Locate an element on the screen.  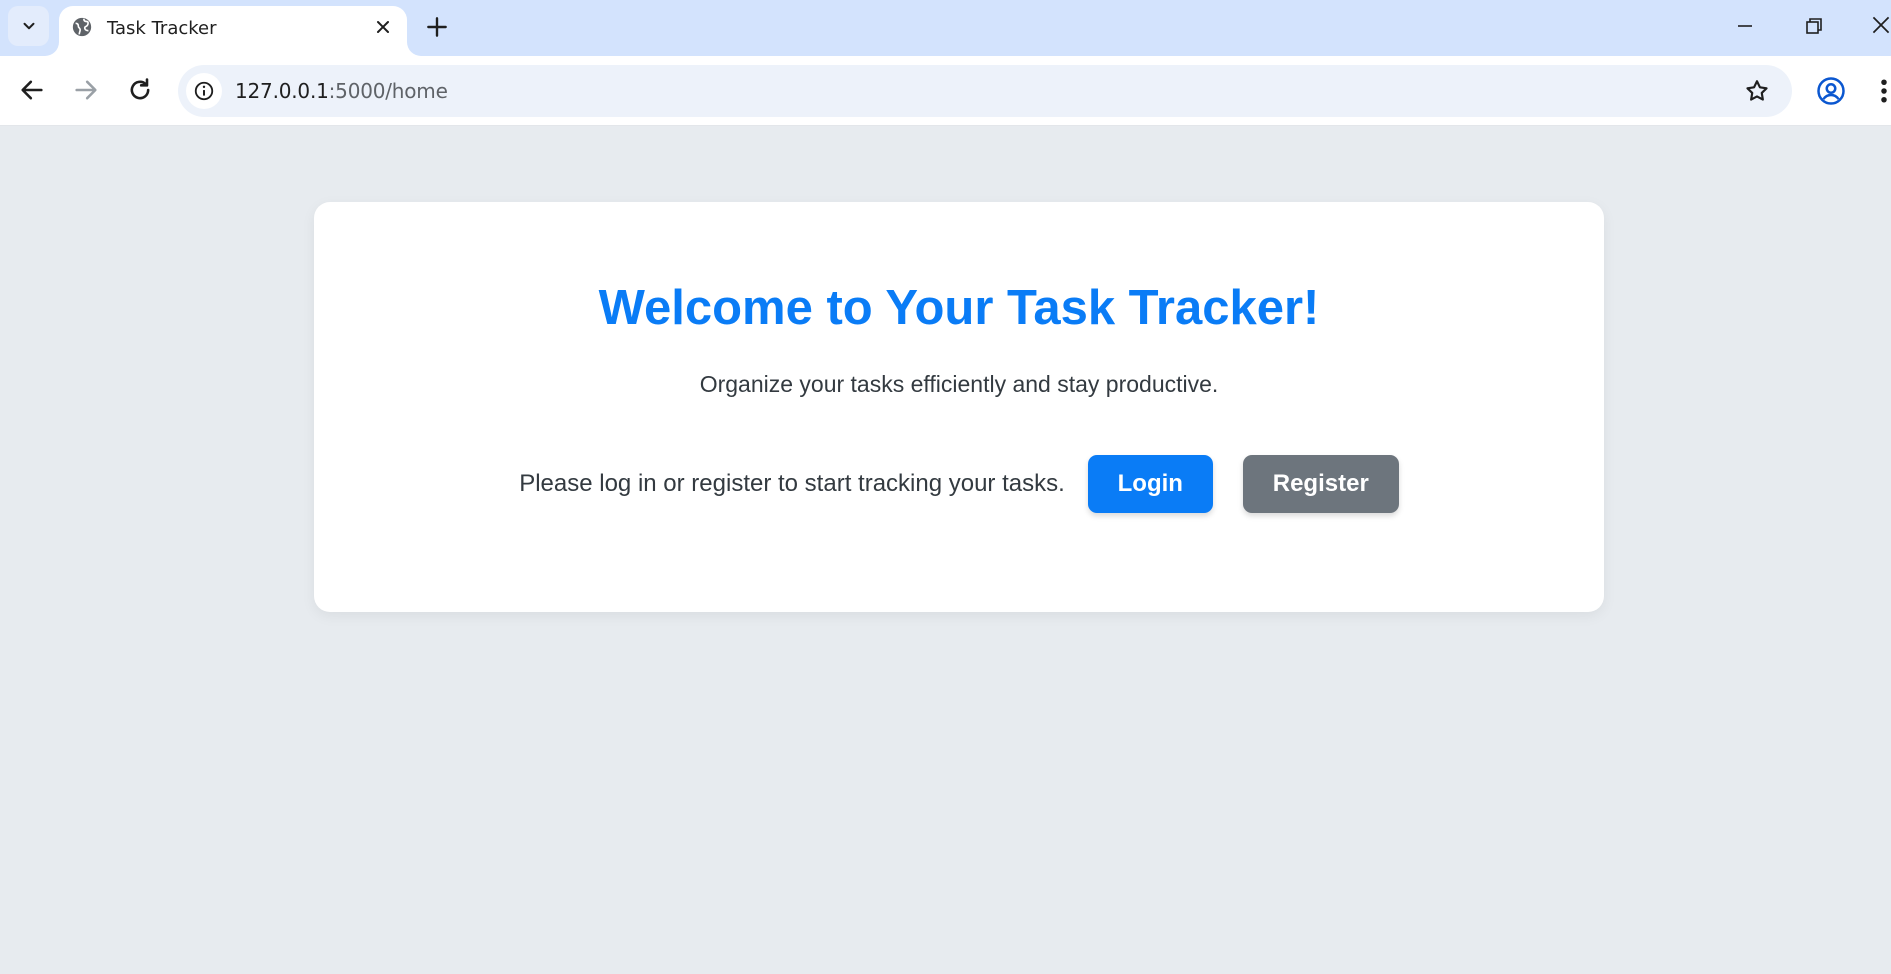
tab-title: Task Tracker is located at coordinates (162, 28).